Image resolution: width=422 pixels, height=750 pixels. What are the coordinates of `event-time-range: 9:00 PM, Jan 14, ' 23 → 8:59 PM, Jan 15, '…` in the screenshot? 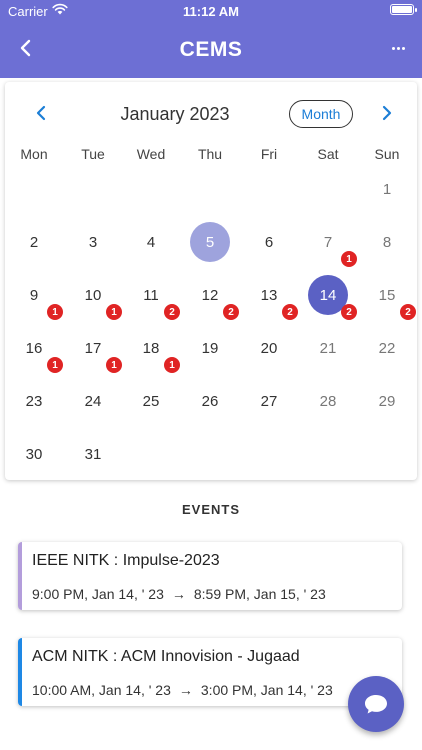 It's located at (179, 594).